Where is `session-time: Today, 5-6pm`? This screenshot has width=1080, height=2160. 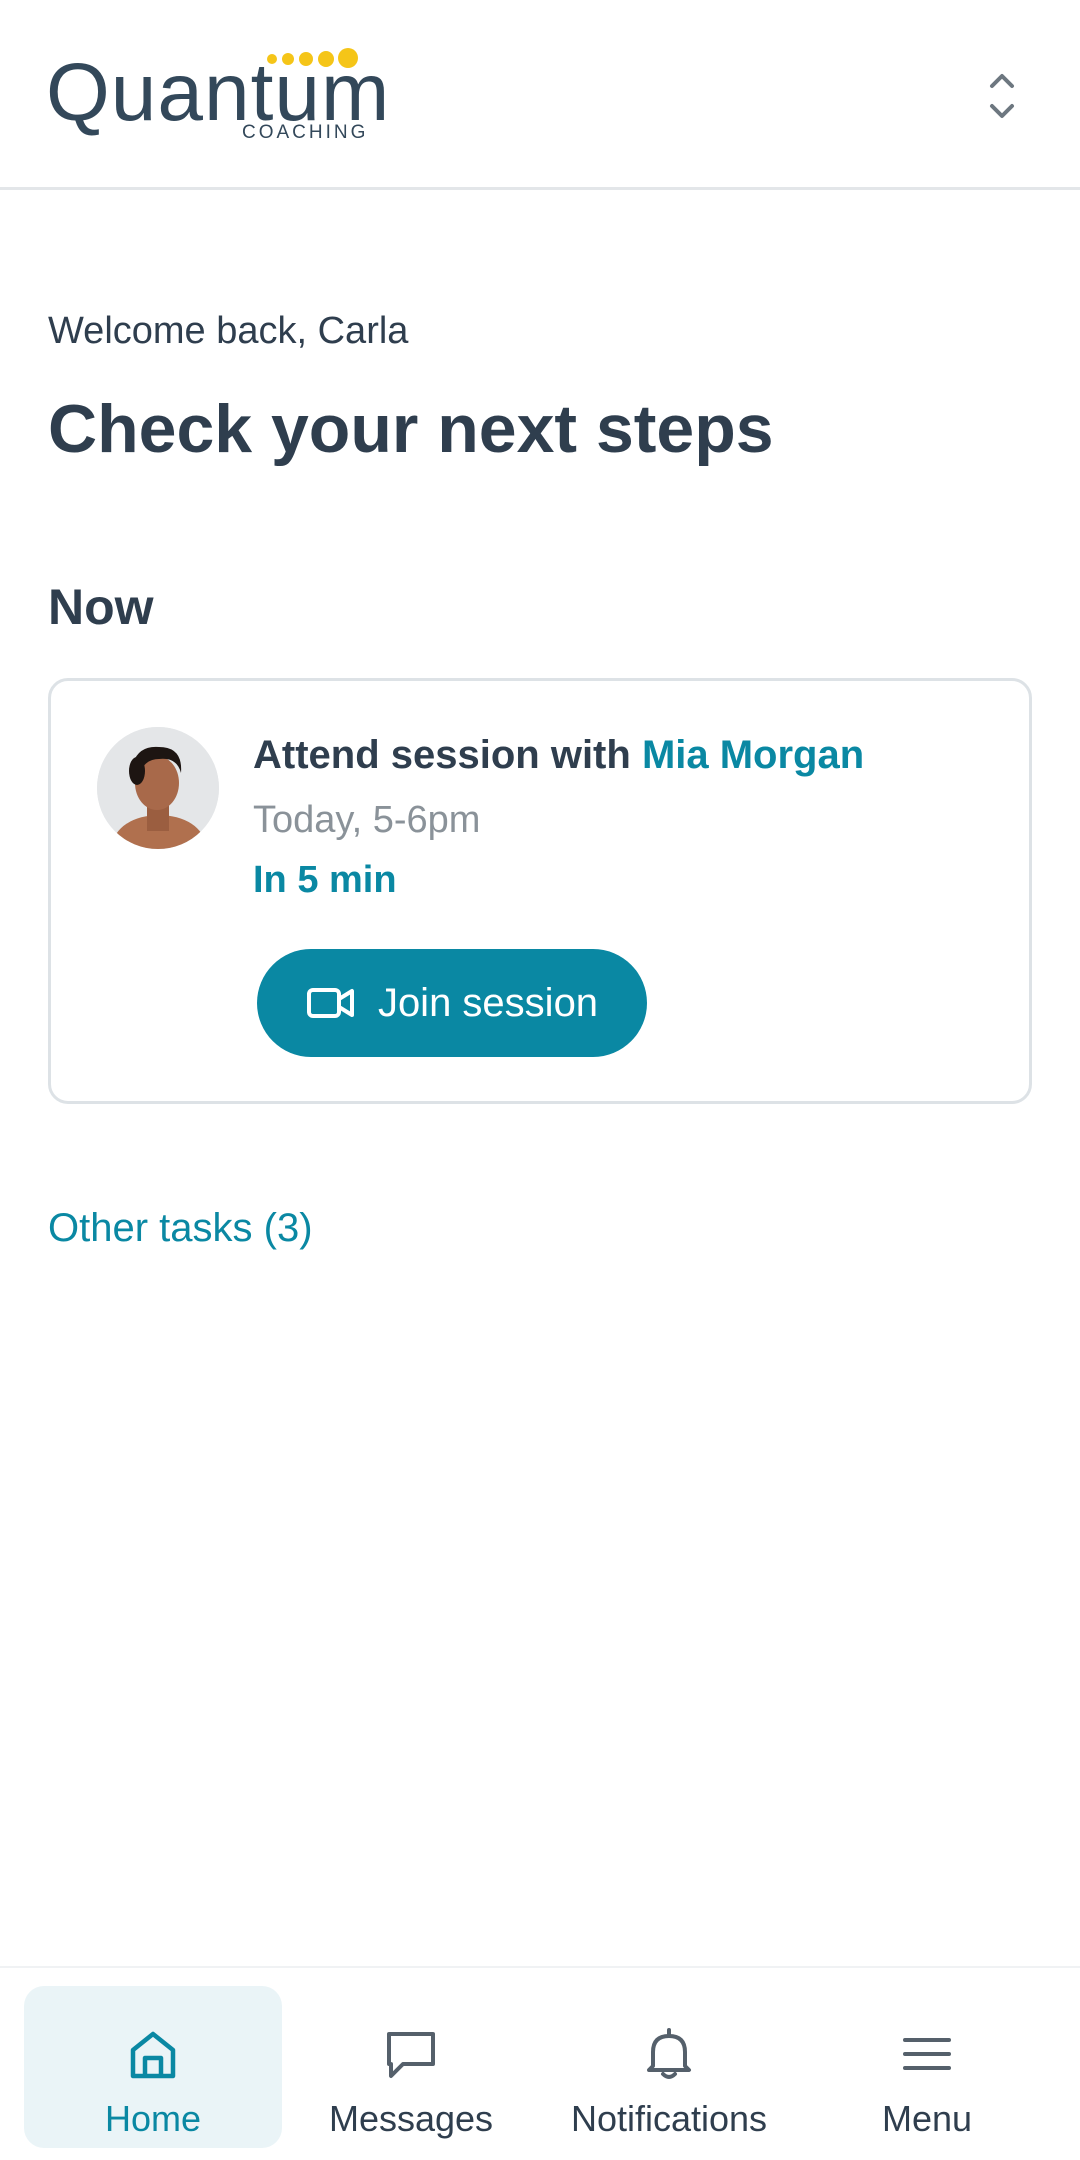 session-time: Today, 5-6pm is located at coordinates (367, 820).